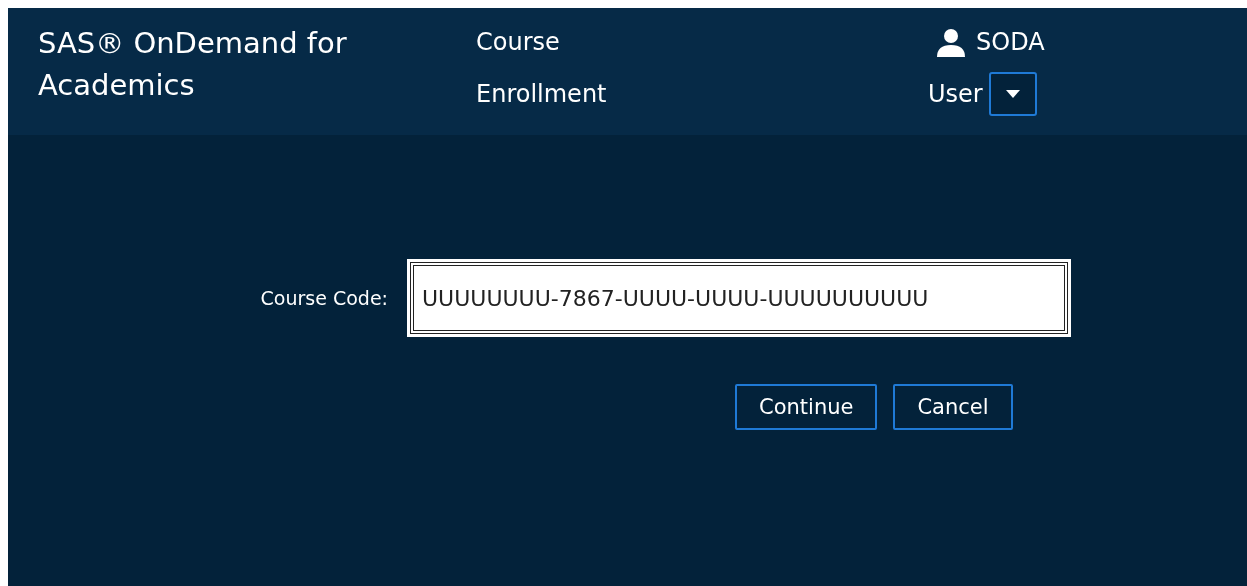 The width and height of the screenshot is (1247, 586). Describe the element at coordinates (955, 94) in the screenshot. I see `user-name: User` at that location.